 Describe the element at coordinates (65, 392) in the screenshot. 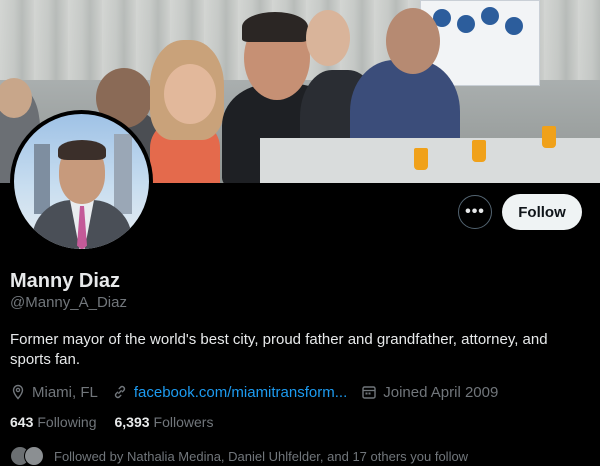

I see `location-text: Miami, FL` at that location.